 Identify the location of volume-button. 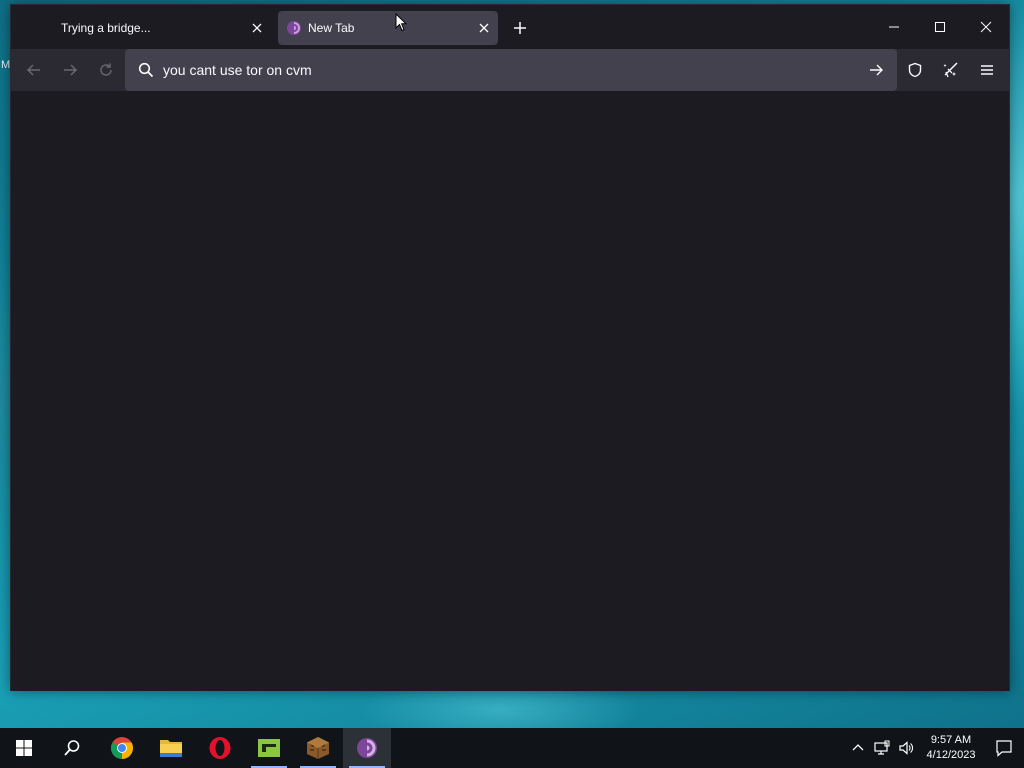
(906, 748).